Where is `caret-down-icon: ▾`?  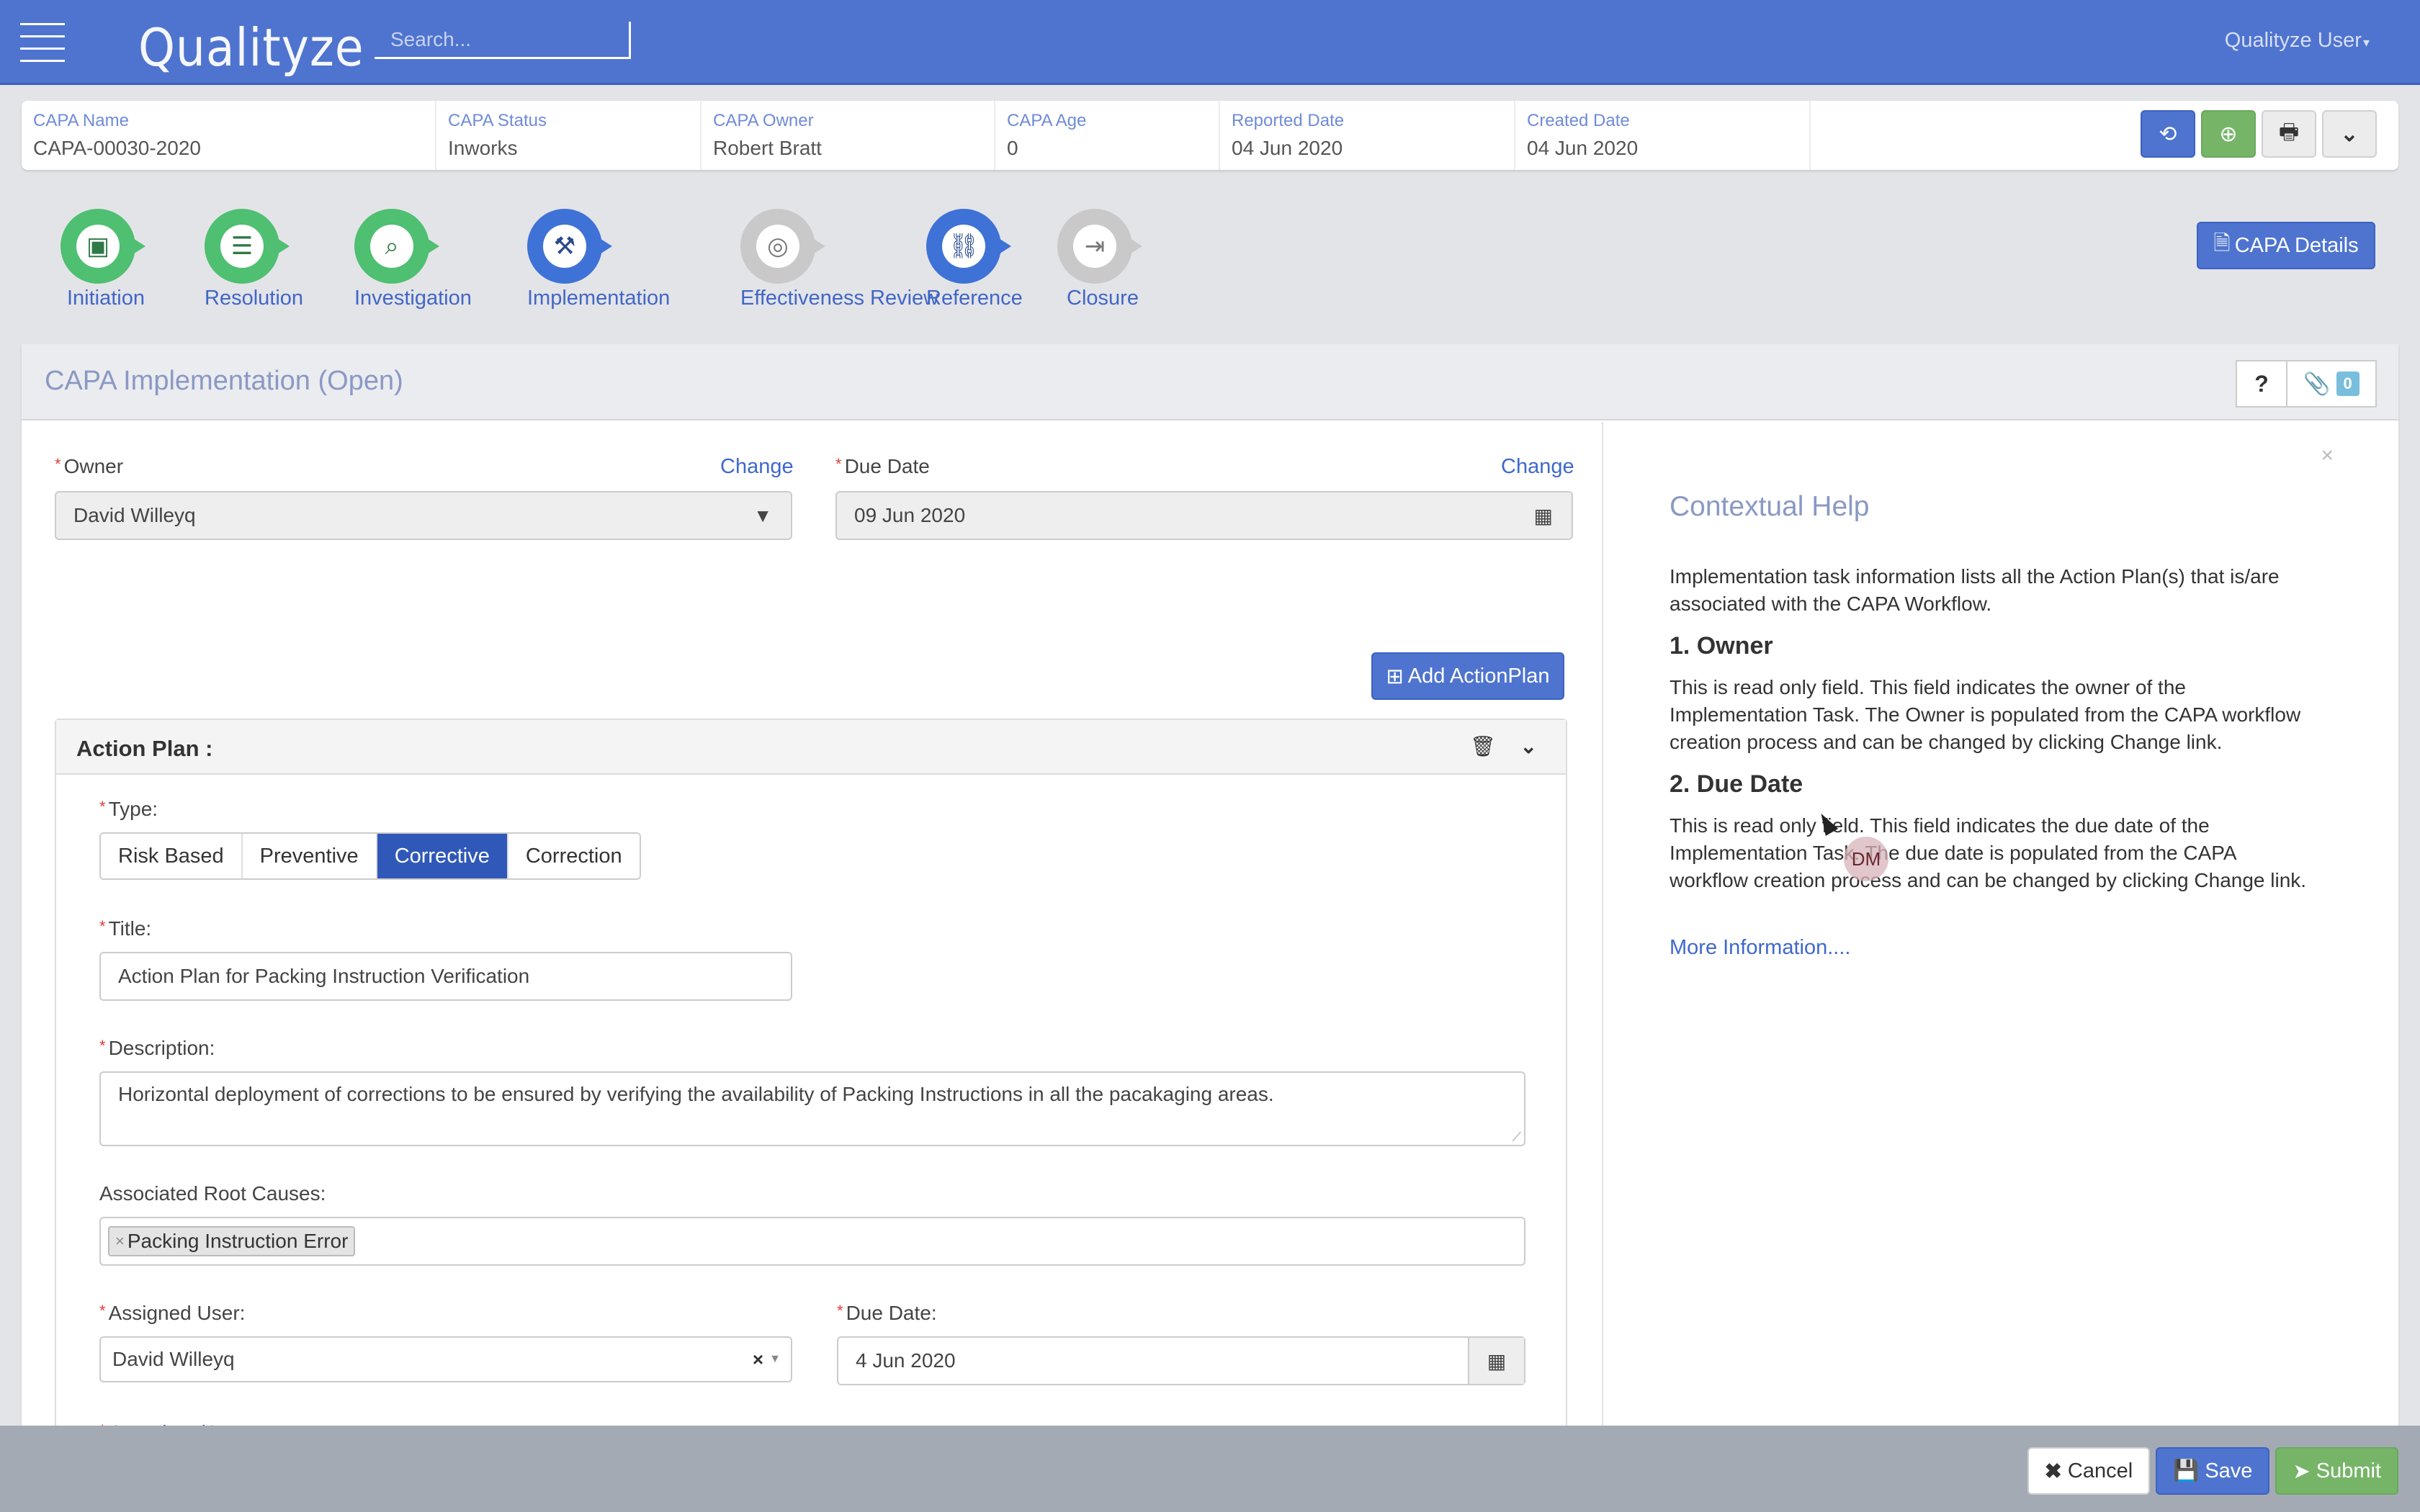 caret-down-icon: ▾ is located at coordinates (2366, 42).